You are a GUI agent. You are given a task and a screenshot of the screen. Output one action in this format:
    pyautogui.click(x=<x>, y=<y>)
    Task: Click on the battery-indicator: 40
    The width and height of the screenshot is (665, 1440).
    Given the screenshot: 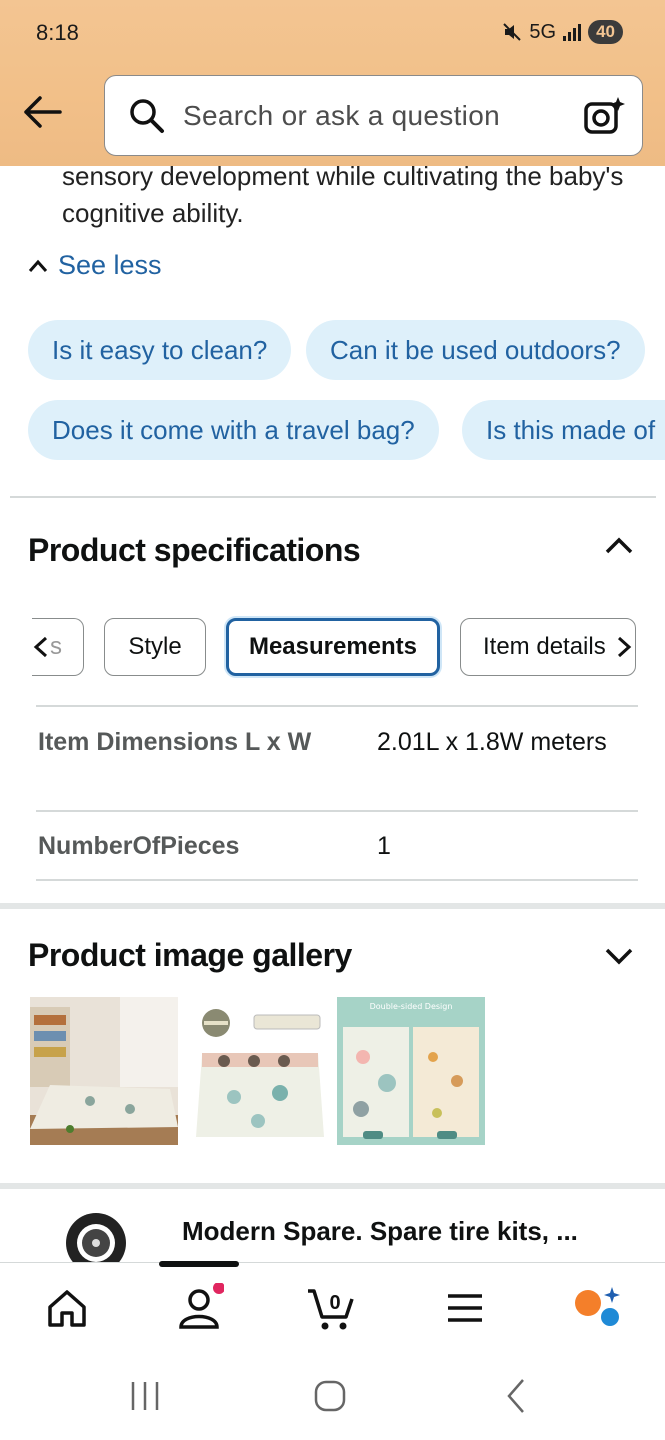 What is the action you would take?
    pyautogui.click(x=605, y=32)
    